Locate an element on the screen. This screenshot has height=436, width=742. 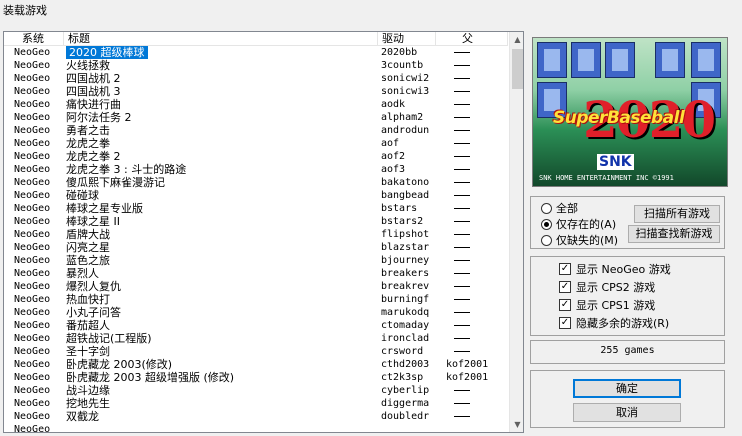
cell-title: 棒球之星 II is located at coordinates (93, 221).